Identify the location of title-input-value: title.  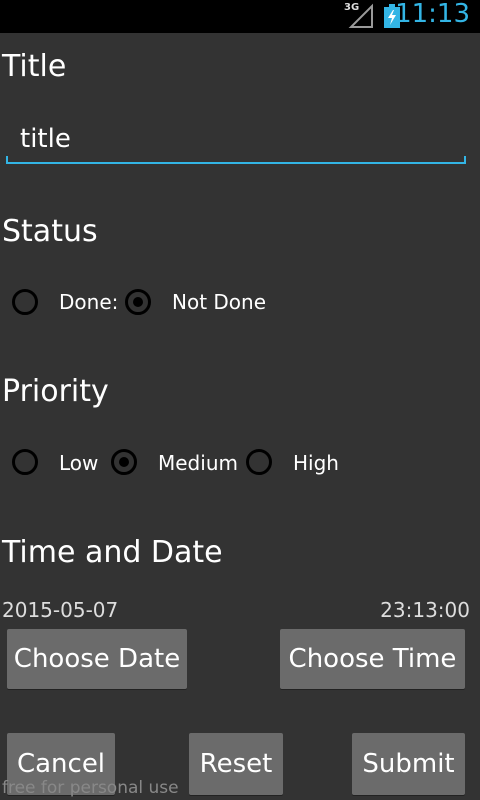
(45, 139).